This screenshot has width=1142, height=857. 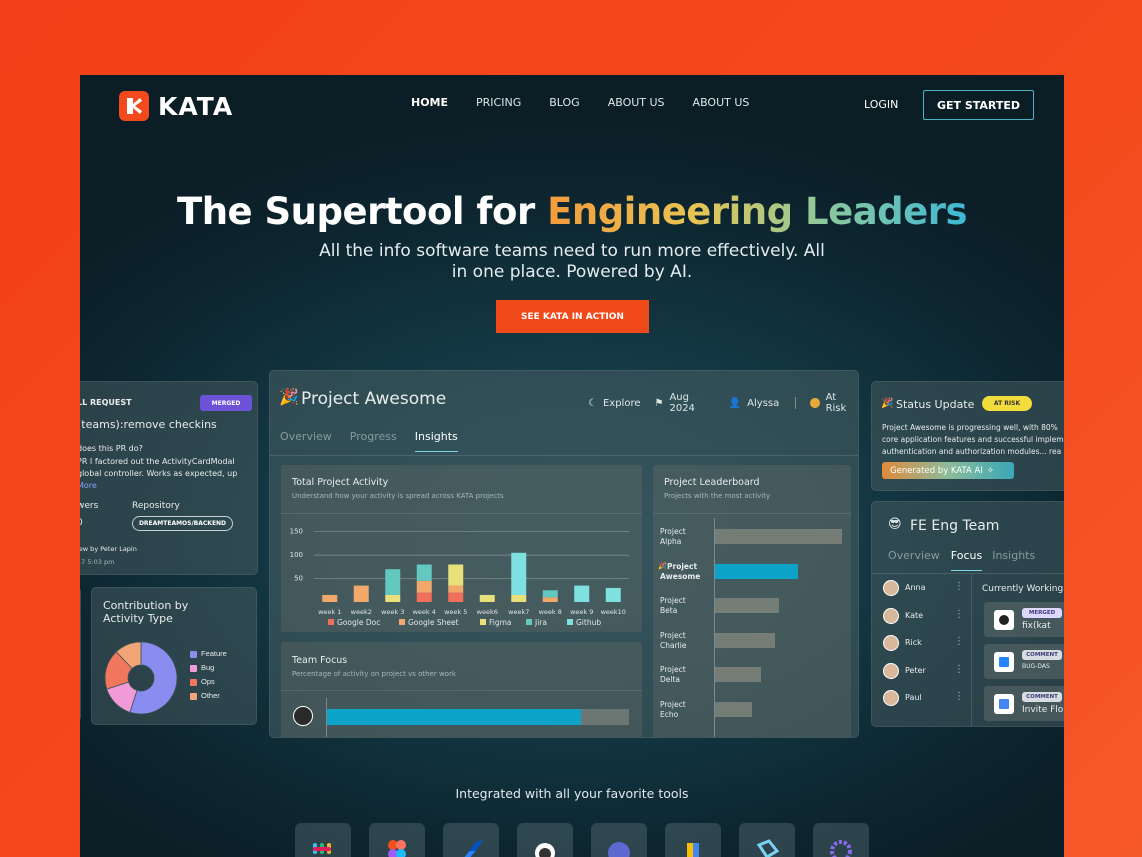 What do you see at coordinates (913, 697) in the screenshot?
I see `member-name: Paul` at bounding box center [913, 697].